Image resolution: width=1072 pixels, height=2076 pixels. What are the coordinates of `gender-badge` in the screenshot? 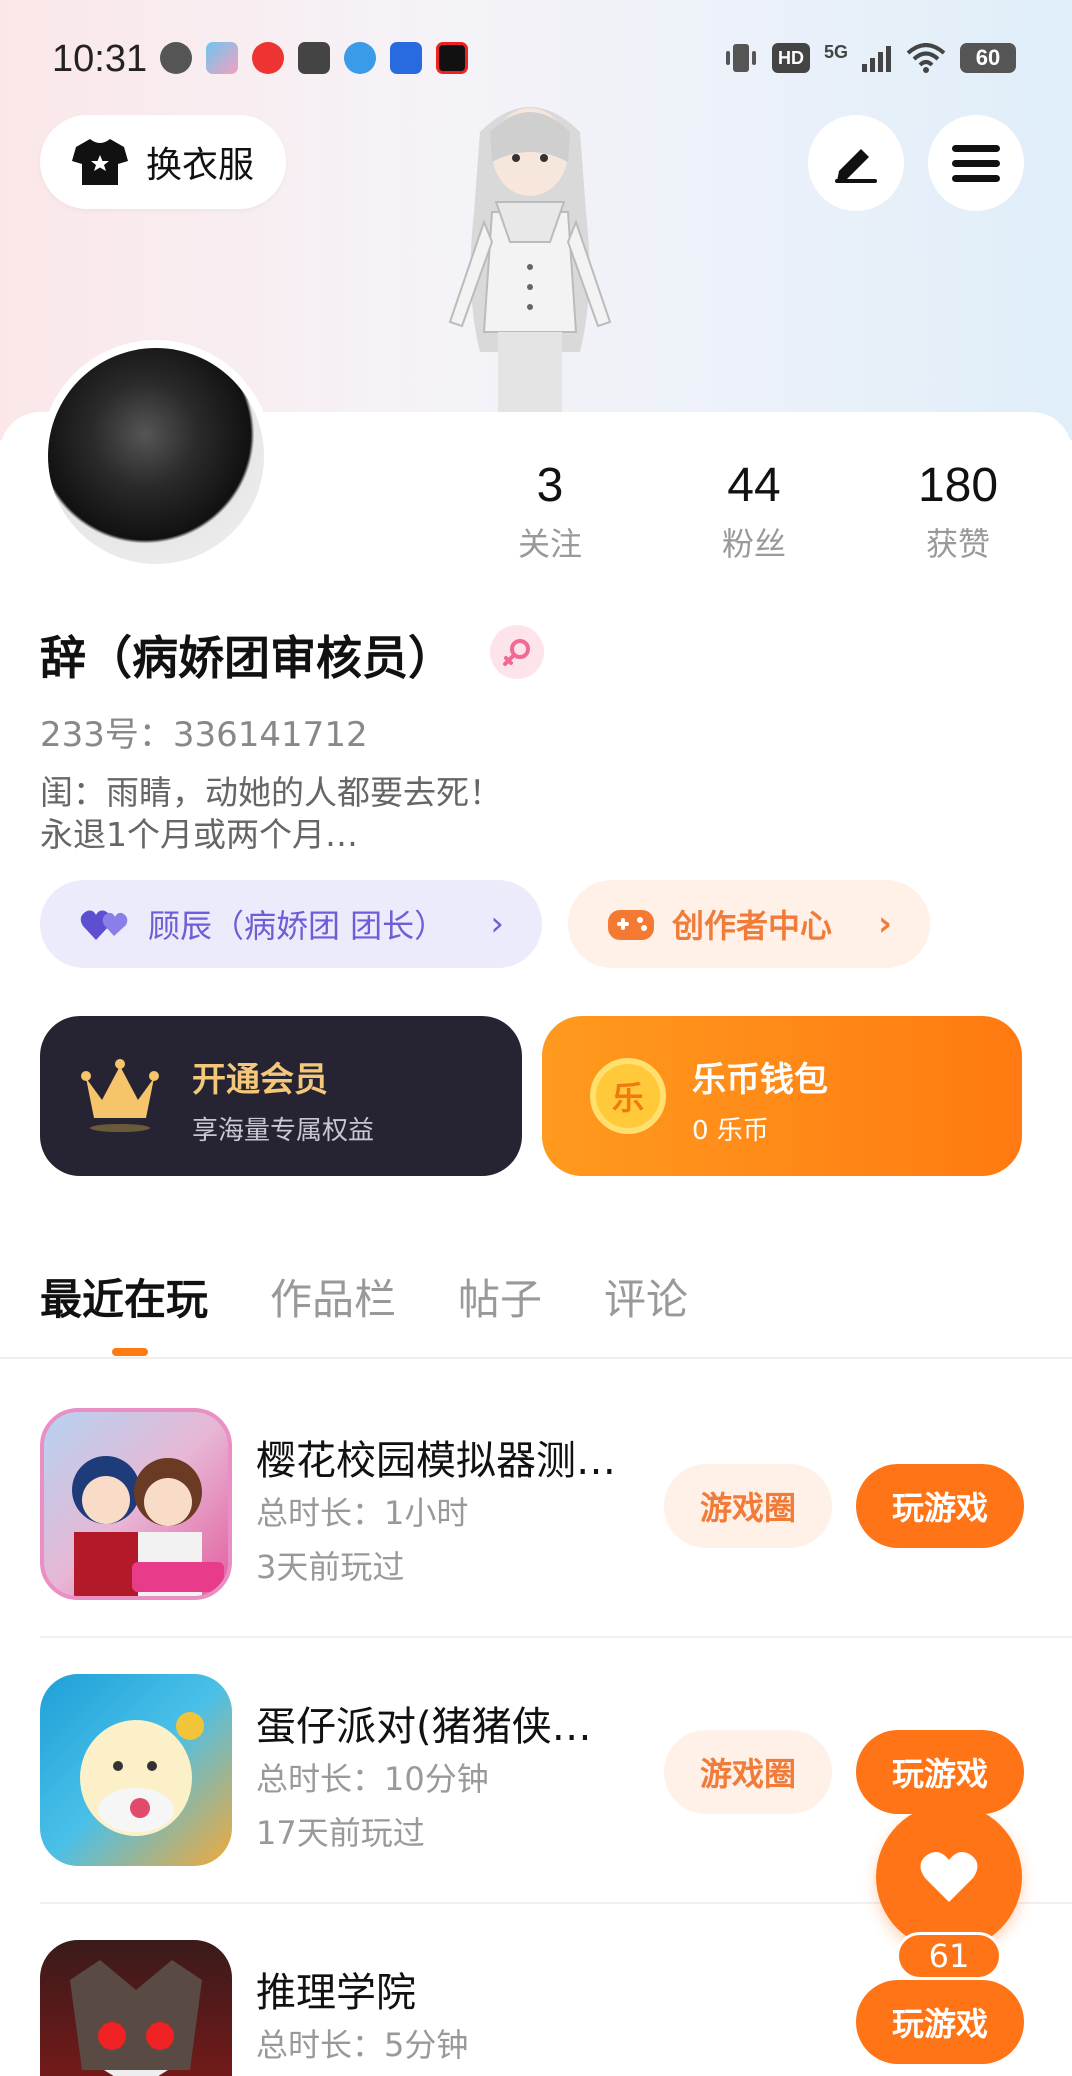 It's located at (517, 652).